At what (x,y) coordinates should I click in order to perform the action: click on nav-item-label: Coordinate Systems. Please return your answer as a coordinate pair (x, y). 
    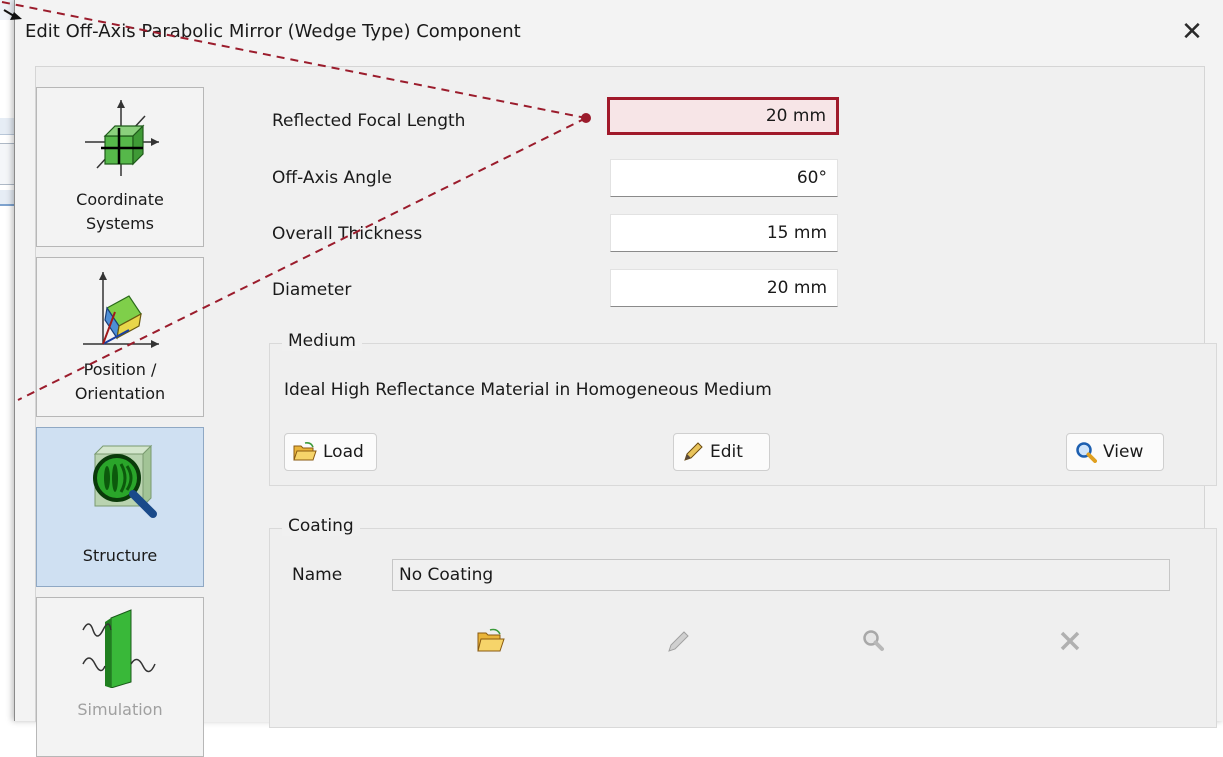
    Looking at the image, I should click on (120, 211).